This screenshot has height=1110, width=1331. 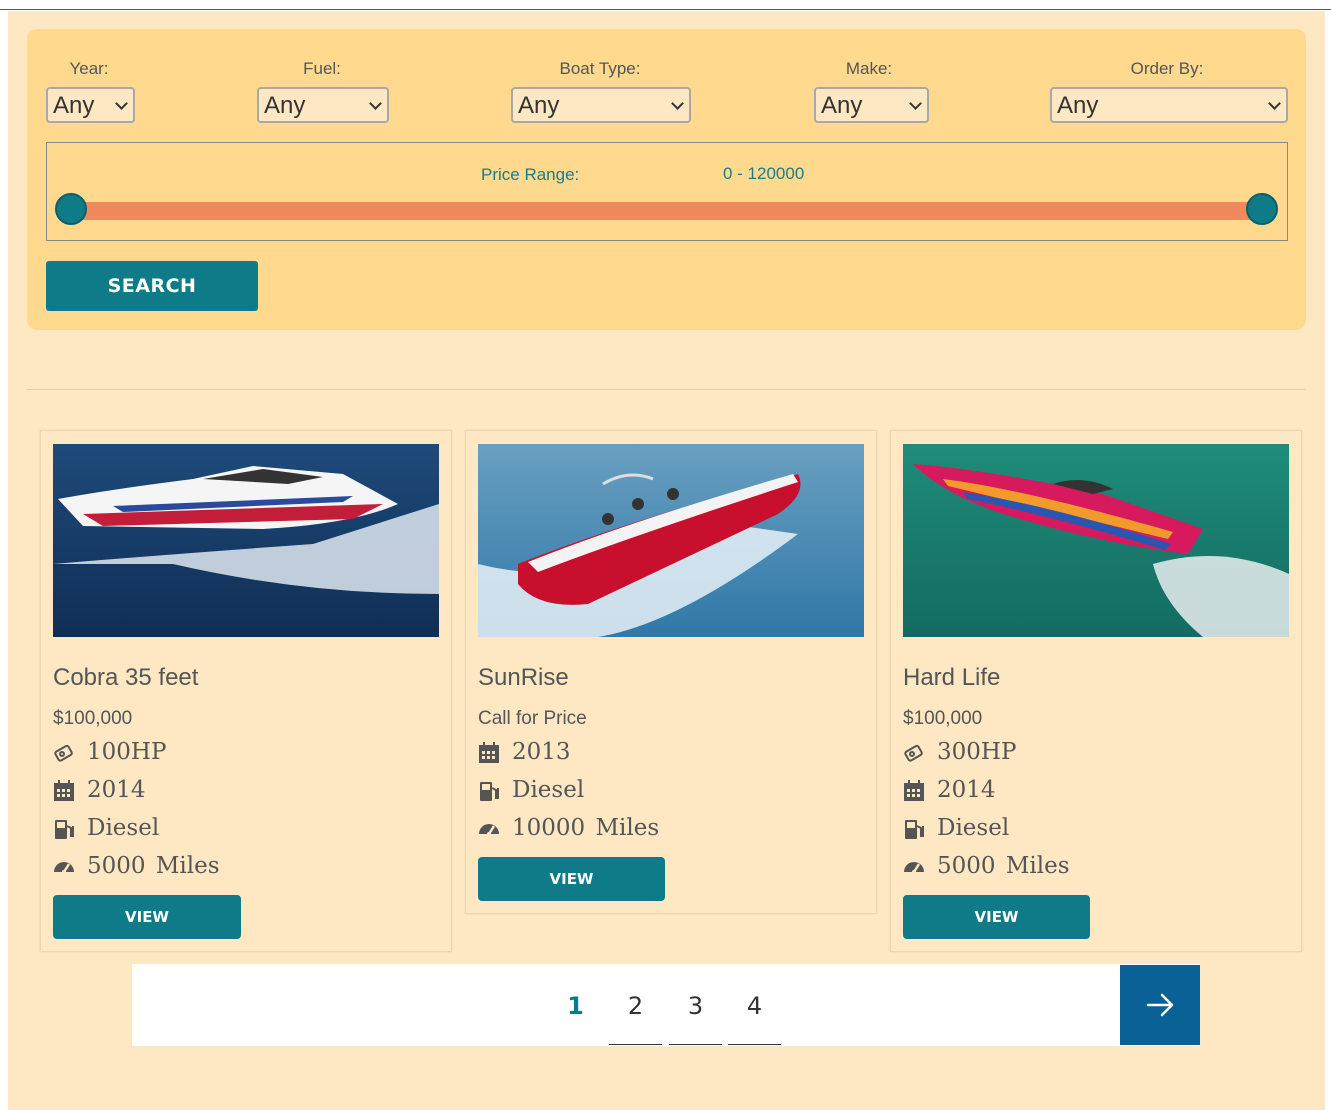 I want to click on listing-price: Call for Price, so click(x=532, y=718).